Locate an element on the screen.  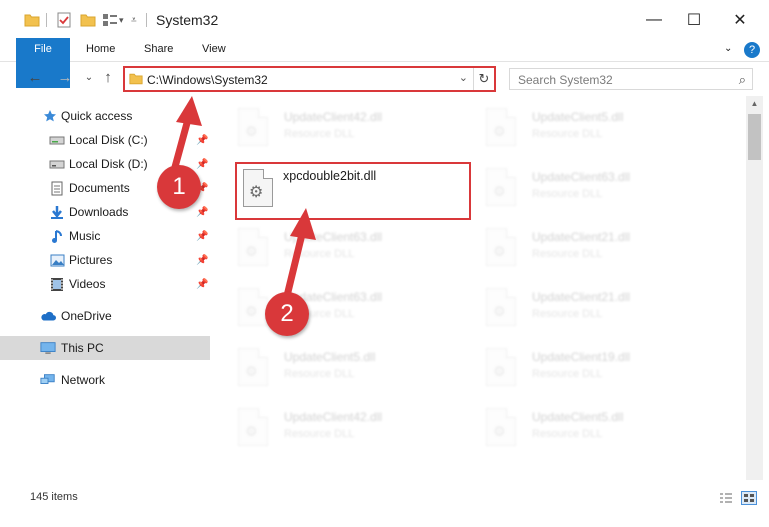
title-divider is located at coordinates (146, 20).